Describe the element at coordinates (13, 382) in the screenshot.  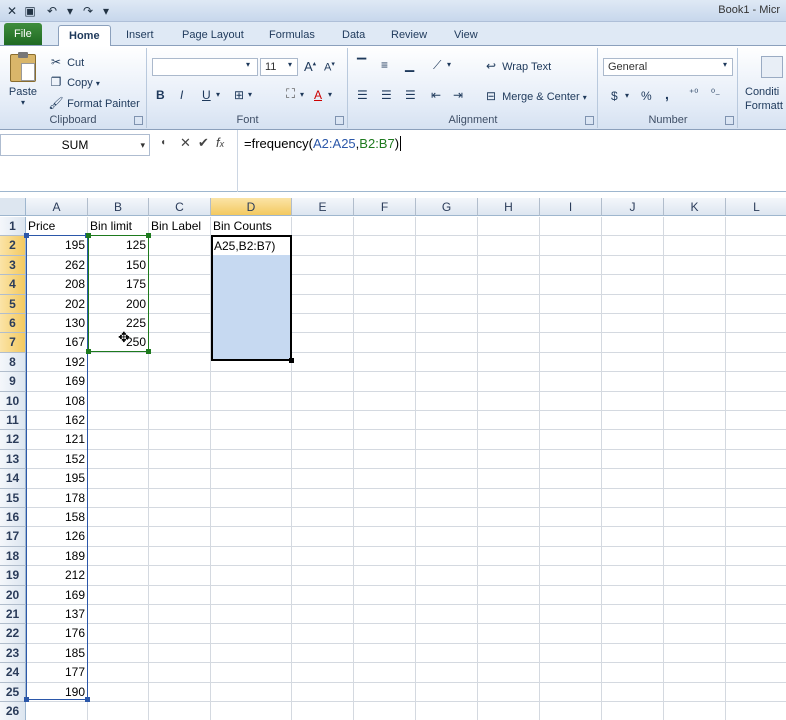
I see `row-header-9: 9` at that location.